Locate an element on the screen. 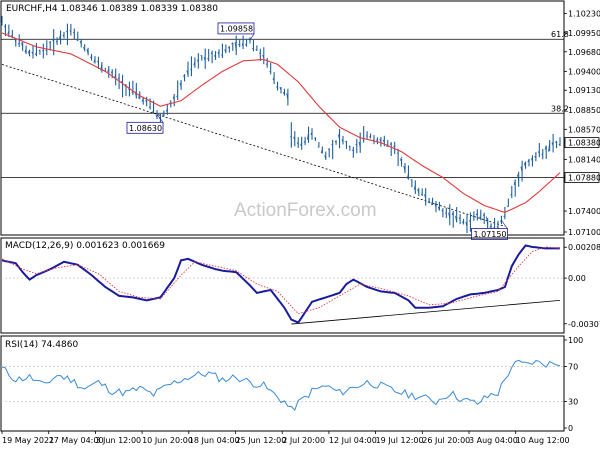 This screenshot has width=600, height=450. time-axis-label: 10 Aug 12:00 is located at coordinates (543, 440).